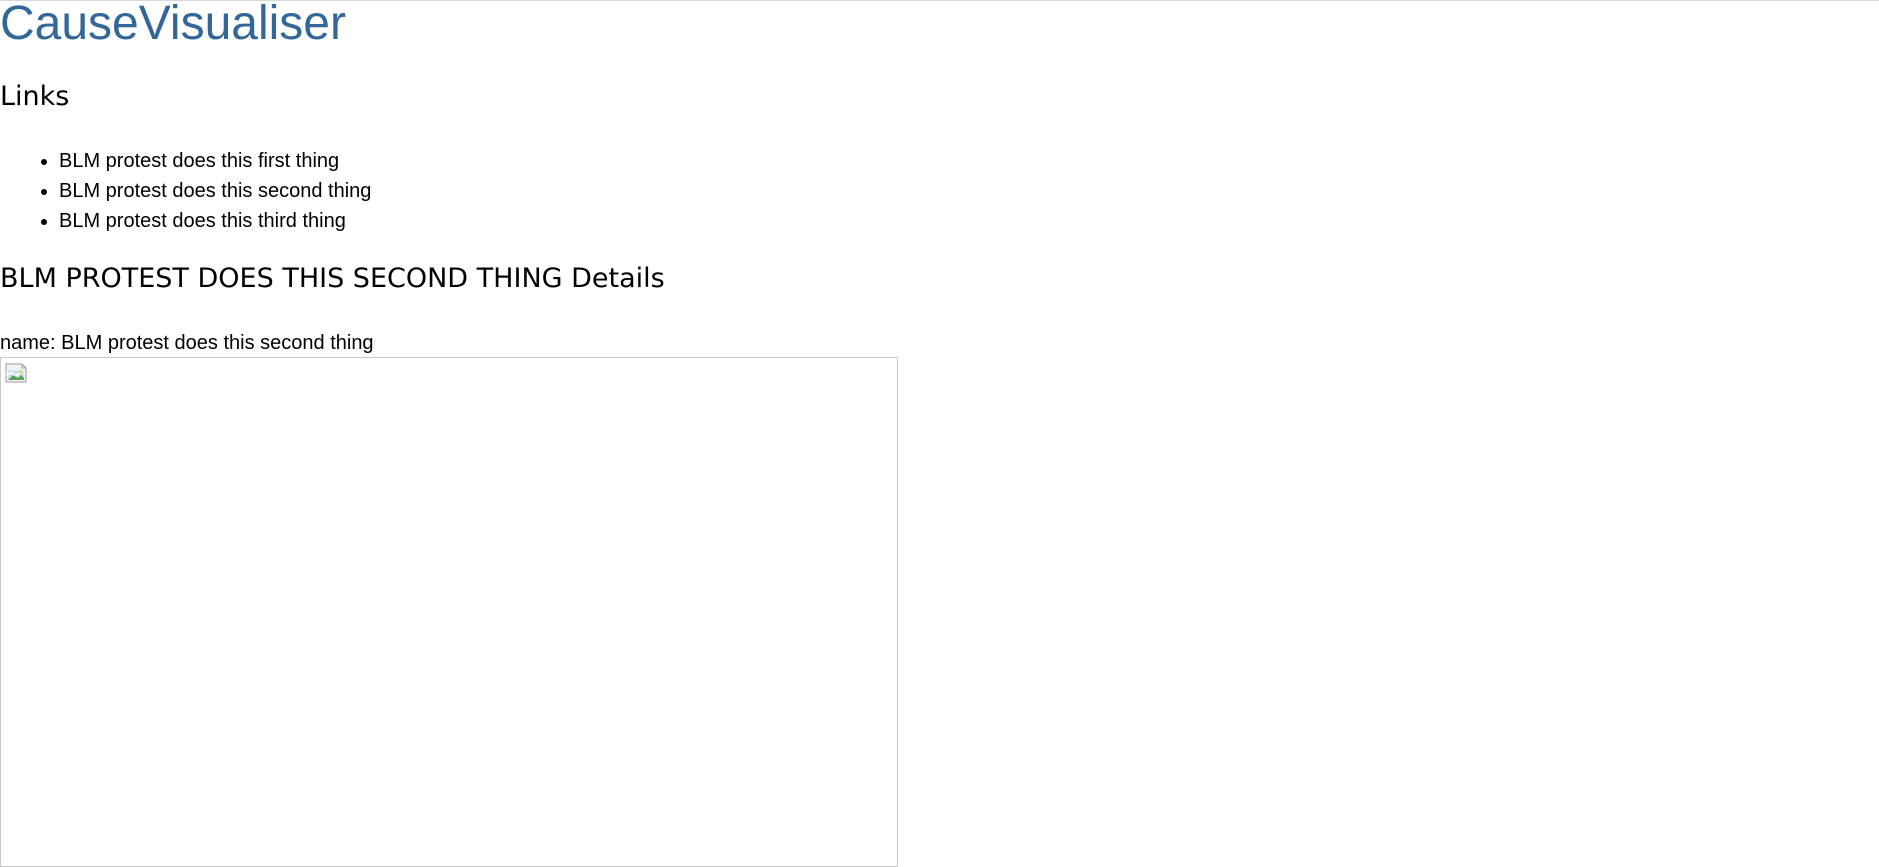  Describe the element at coordinates (215, 221) in the screenshot. I see `link-item-third: BLM protest does this third thing` at that location.